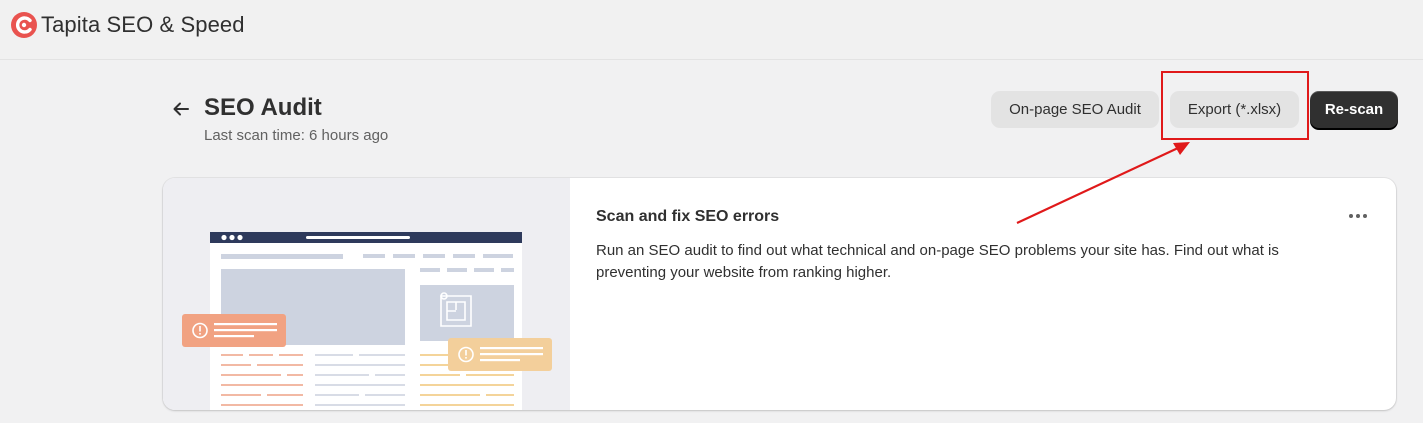 Image resolution: width=1423 pixels, height=423 pixels. Describe the element at coordinates (1075, 109) in the screenshot. I see `onpage-seo-audit-button: On-page SEO Audit` at that location.